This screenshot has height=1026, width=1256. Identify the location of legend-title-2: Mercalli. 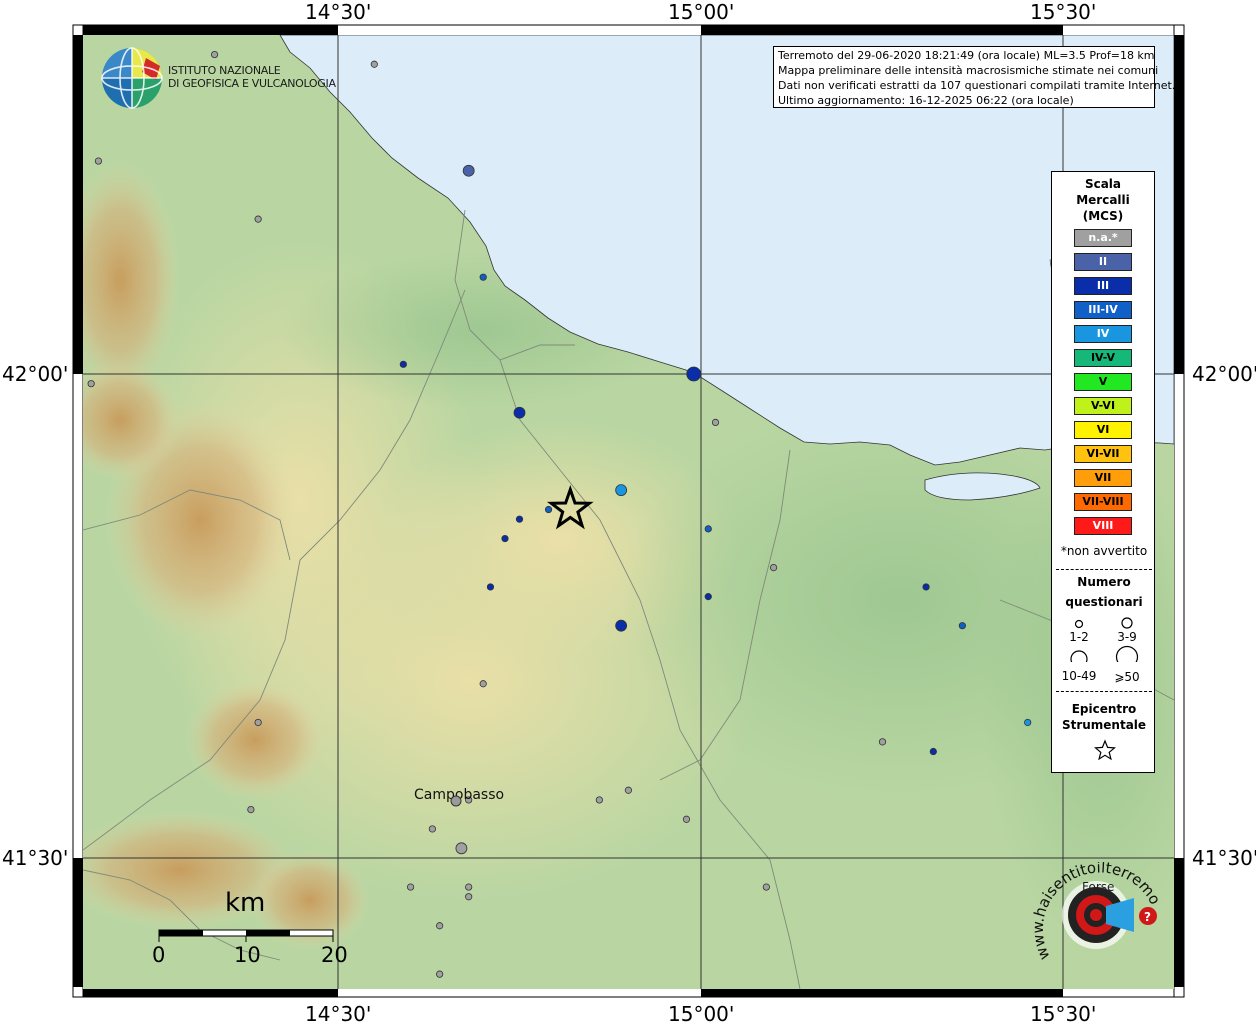
(1103, 200).